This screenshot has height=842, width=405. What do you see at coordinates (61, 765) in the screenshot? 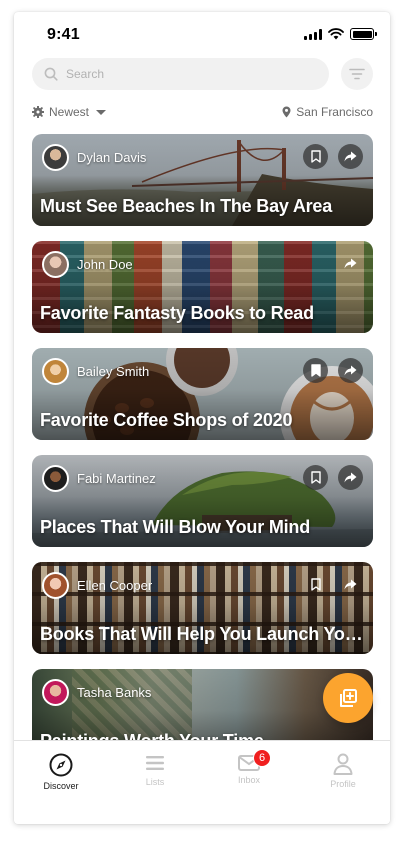
I see `compass-icon` at bounding box center [61, 765].